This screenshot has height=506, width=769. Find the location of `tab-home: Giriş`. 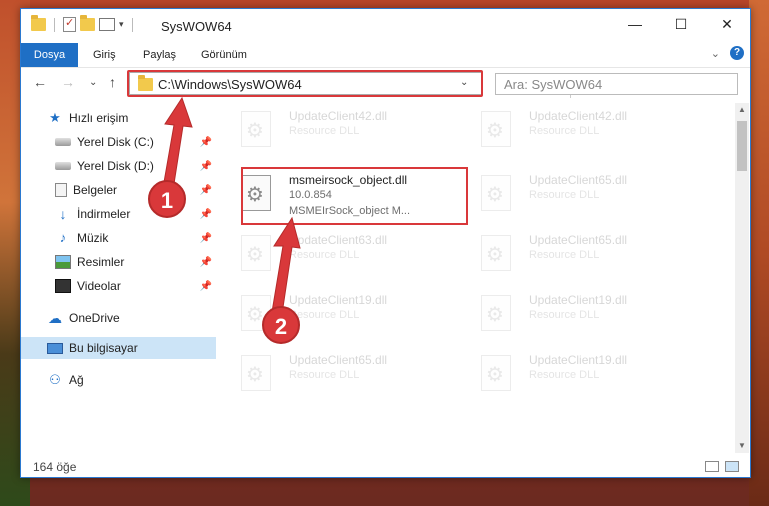

tab-home: Giriş is located at coordinates (104, 55).